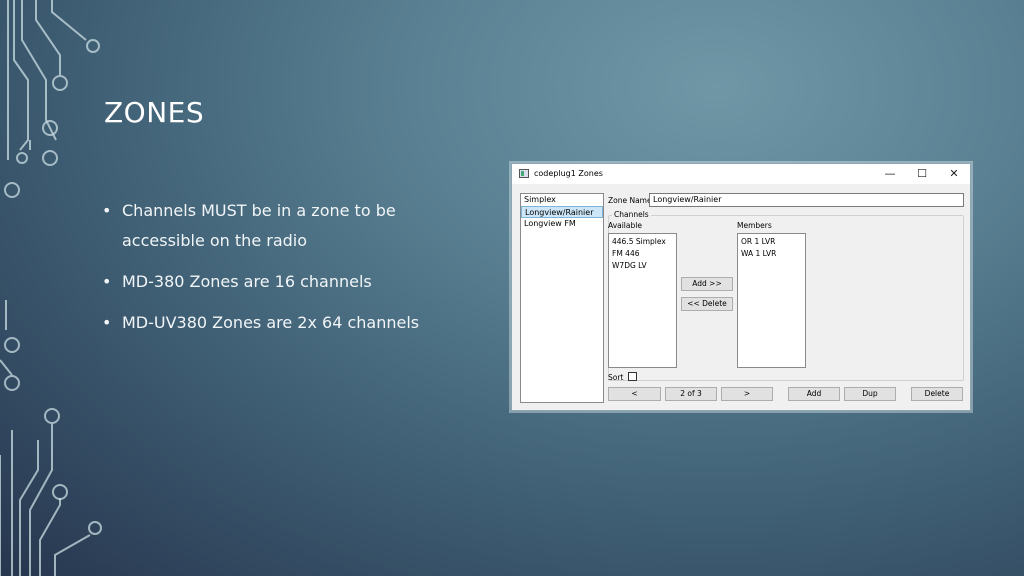  I want to click on bullet-item: • MD-380 Zones are 16 channels, so click(290, 282).